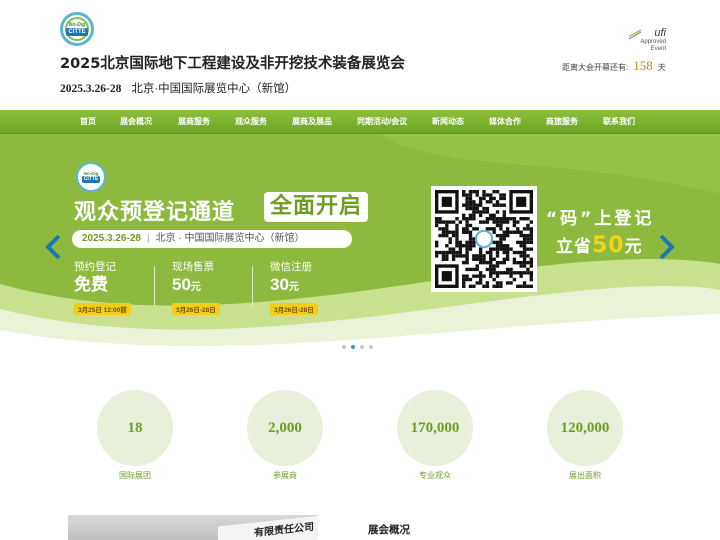  What do you see at coordinates (214, 89) in the screenshot?
I see `event-venue: 北京·中国国际展览中心（新馆）` at bounding box center [214, 89].